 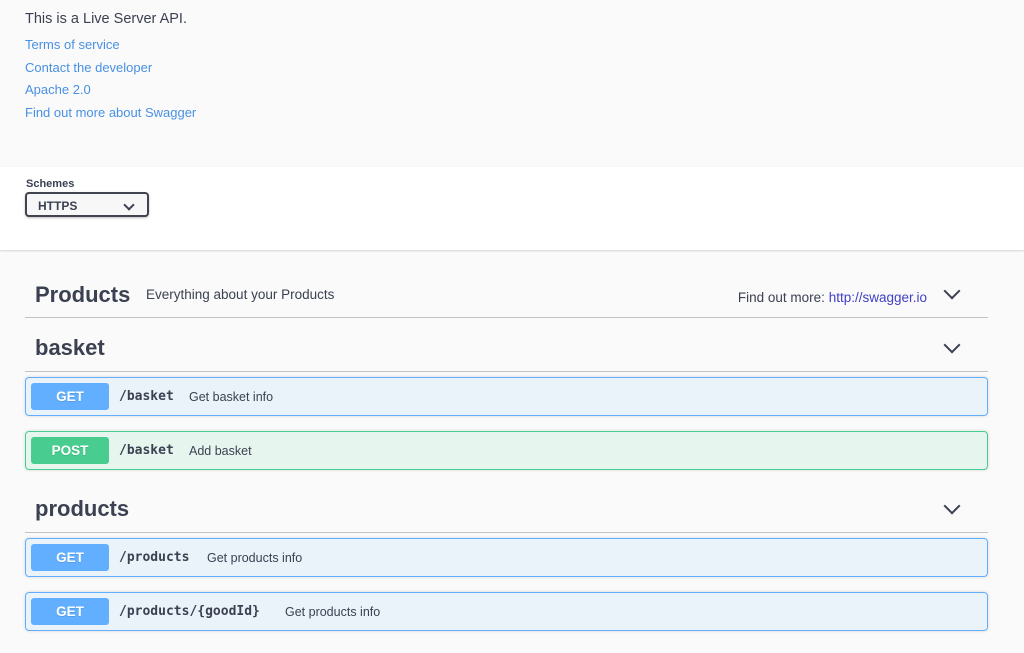 What do you see at coordinates (70, 450) in the screenshot?
I see `method-badge: POST` at bounding box center [70, 450].